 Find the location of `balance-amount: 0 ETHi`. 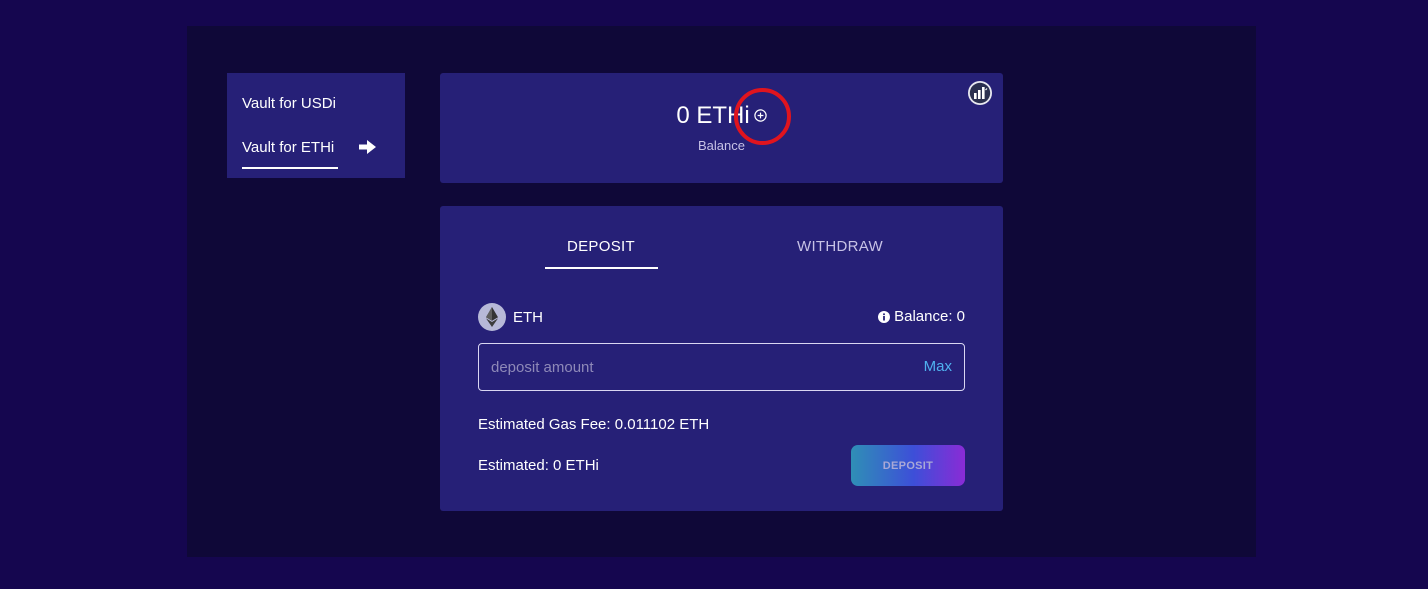

balance-amount: 0 ETHi is located at coordinates (721, 116).